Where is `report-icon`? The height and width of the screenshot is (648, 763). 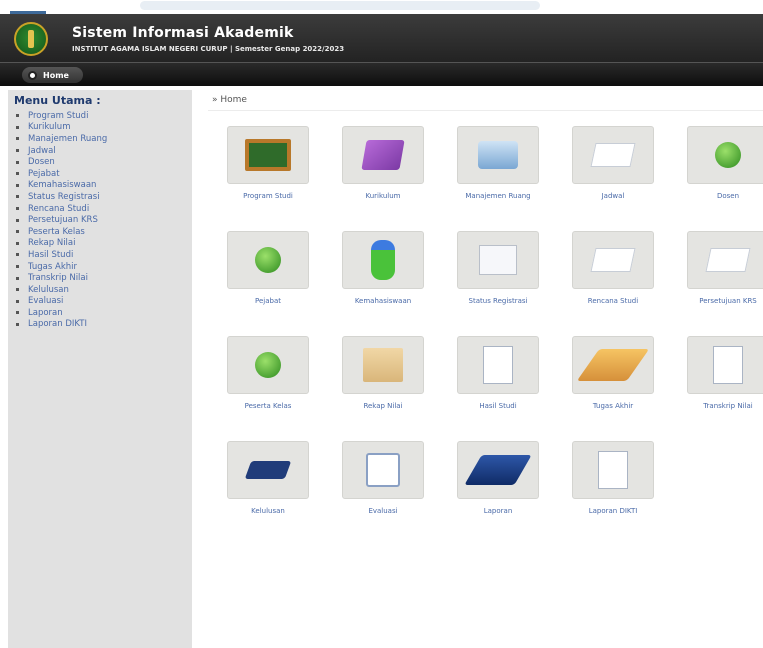
report-icon is located at coordinates (498, 365).